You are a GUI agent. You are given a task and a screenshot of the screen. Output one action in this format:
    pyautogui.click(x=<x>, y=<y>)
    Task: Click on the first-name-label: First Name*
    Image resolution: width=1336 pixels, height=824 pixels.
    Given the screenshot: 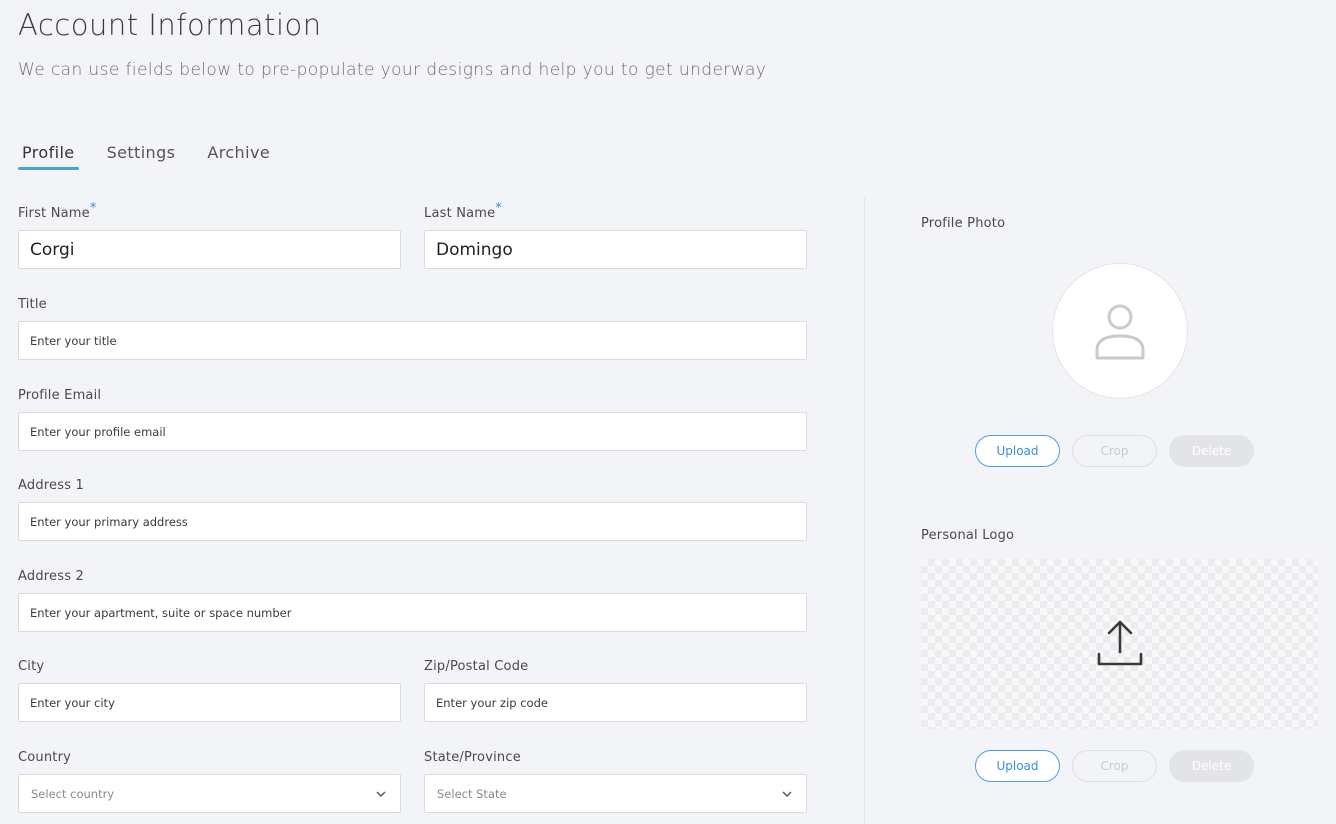 What is the action you would take?
    pyautogui.click(x=57, y=211)
    